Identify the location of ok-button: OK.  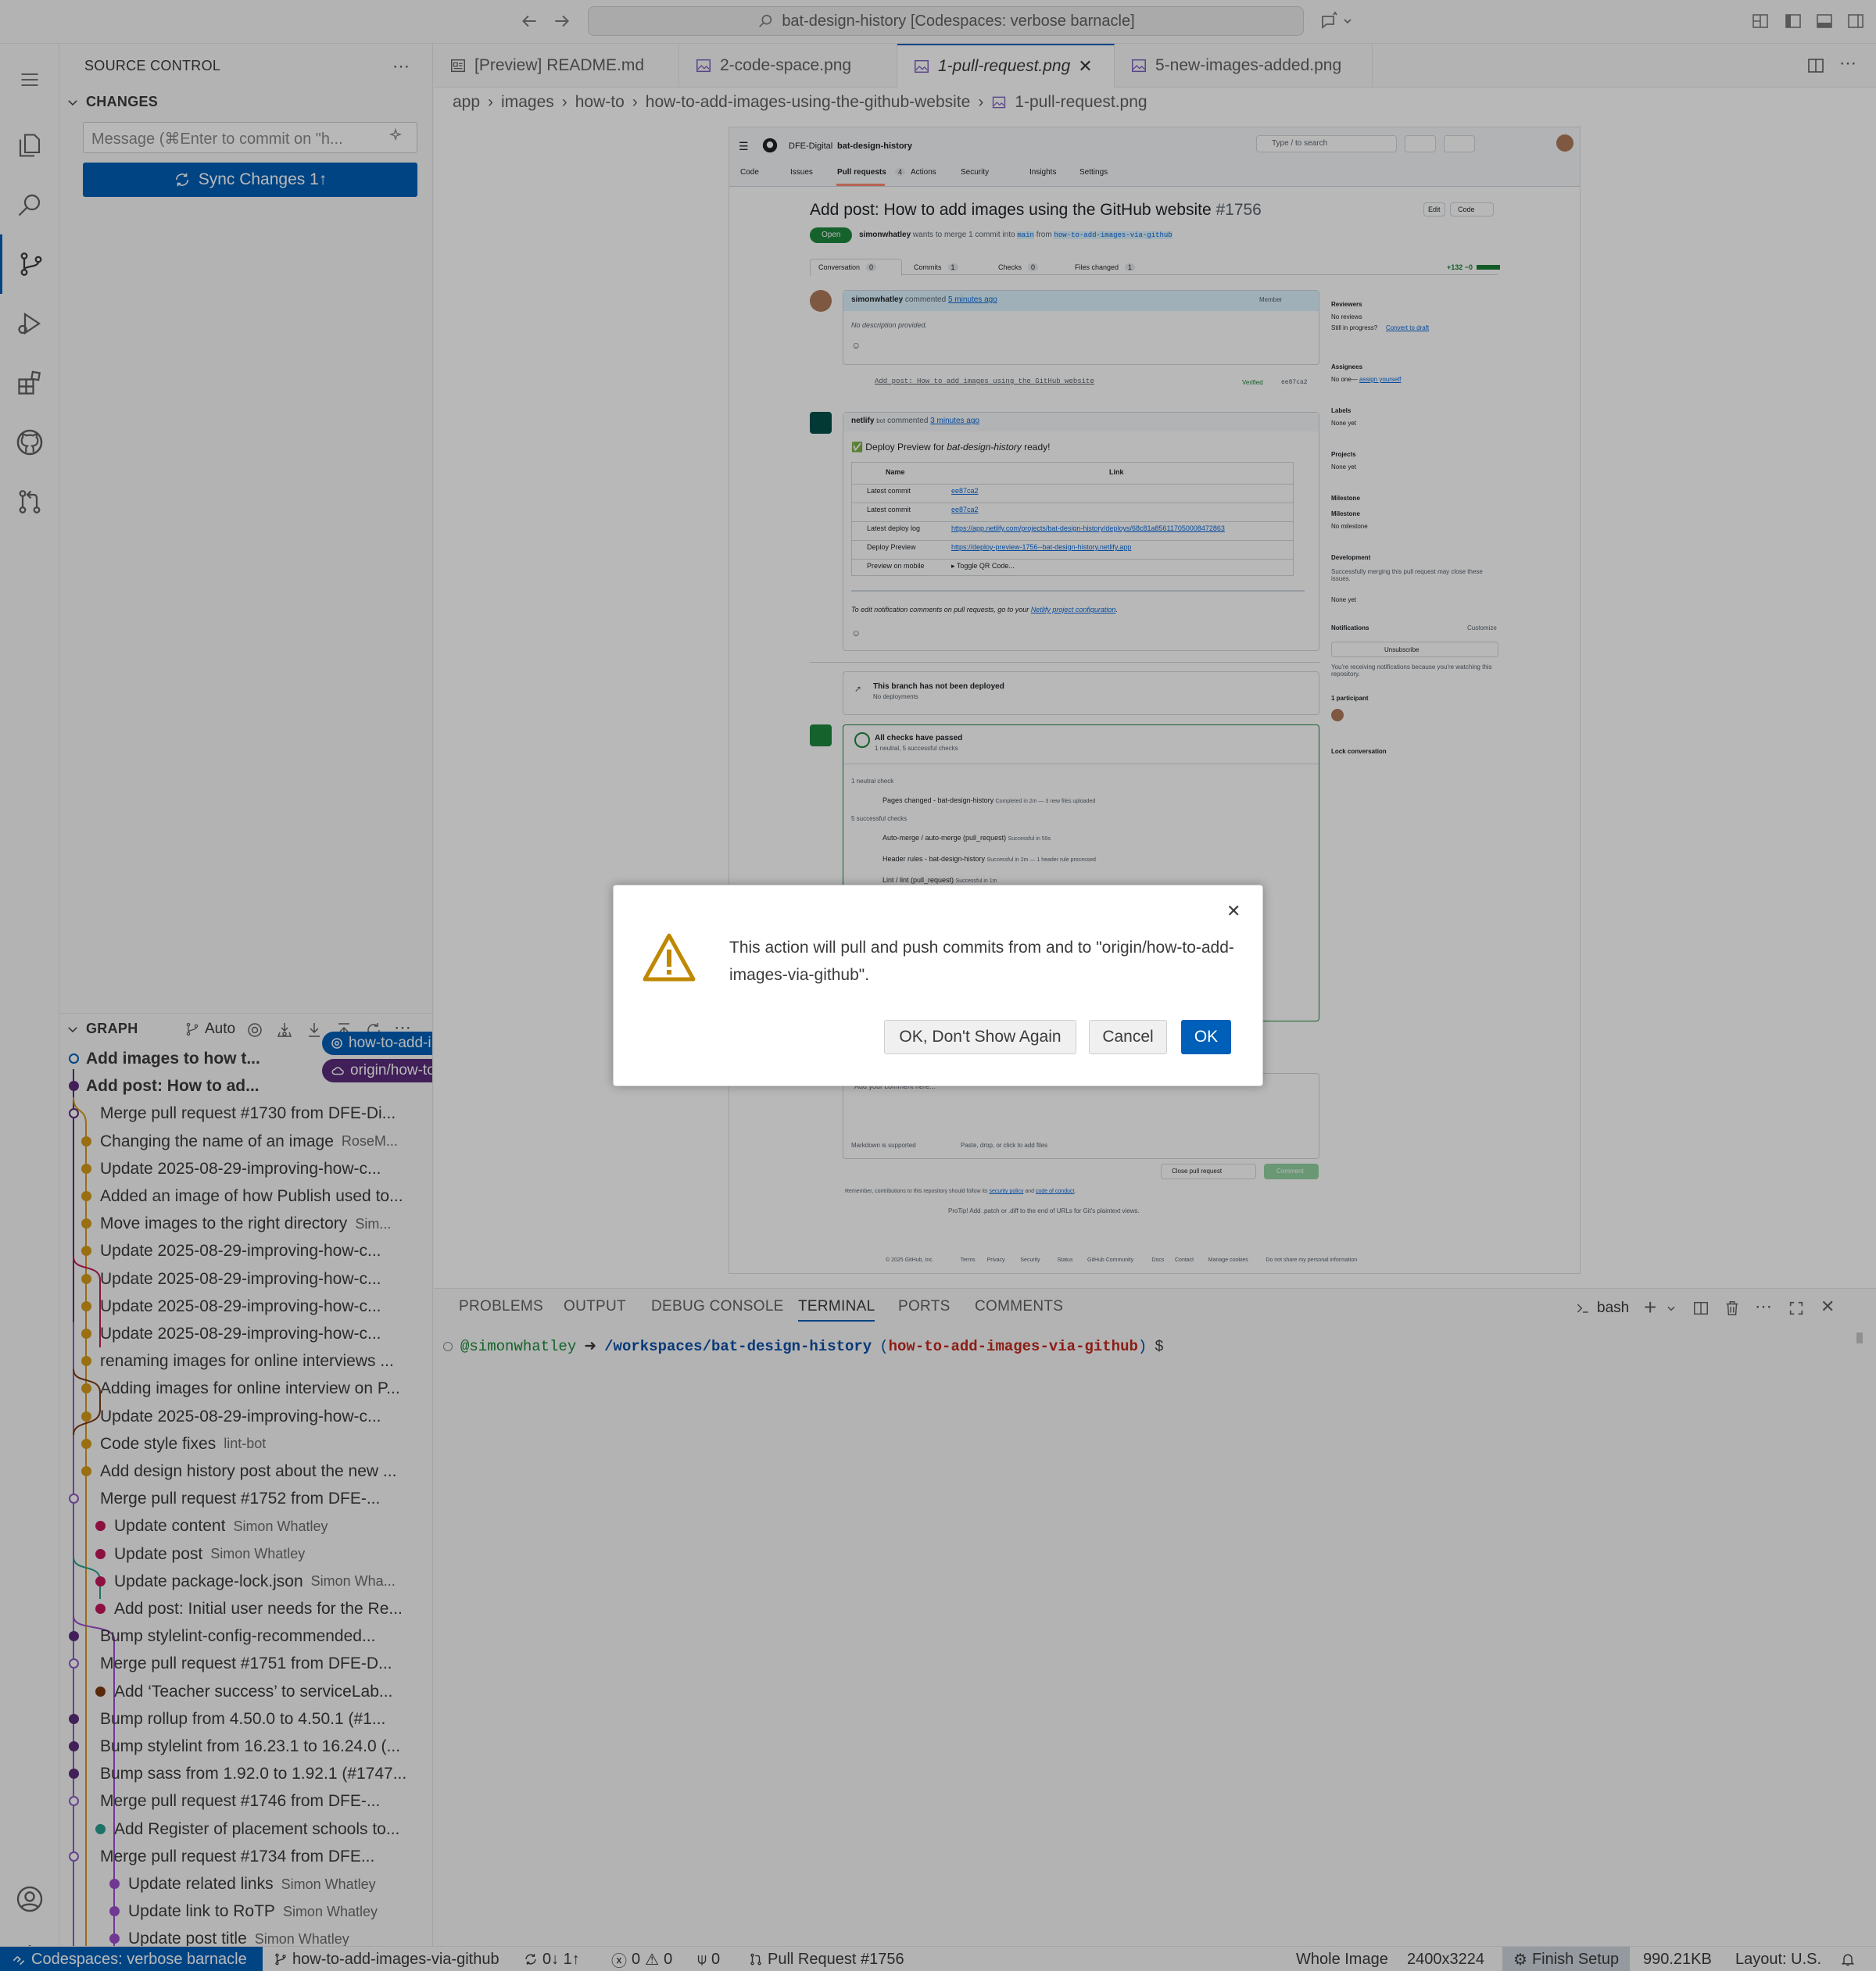
(1206, 1037).